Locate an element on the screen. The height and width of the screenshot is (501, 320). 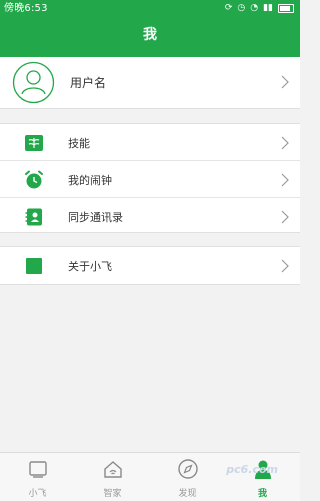
signal-icon: ▮▮ is located at coordinates (268, 8).